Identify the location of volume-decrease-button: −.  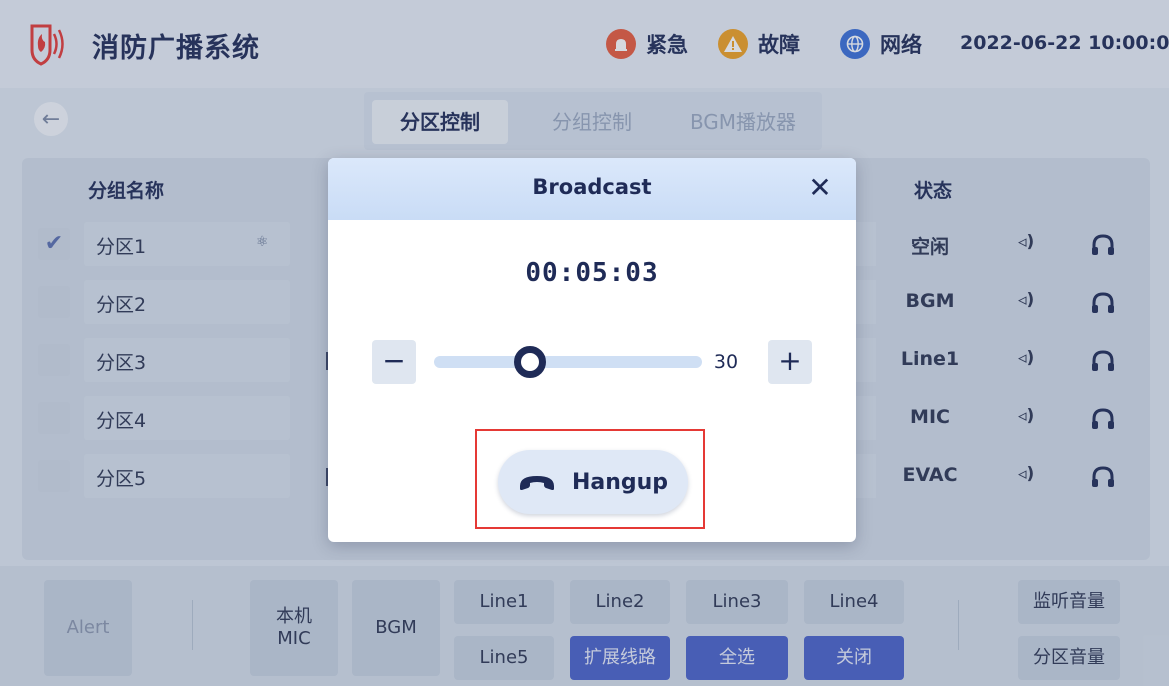
(394, 362).